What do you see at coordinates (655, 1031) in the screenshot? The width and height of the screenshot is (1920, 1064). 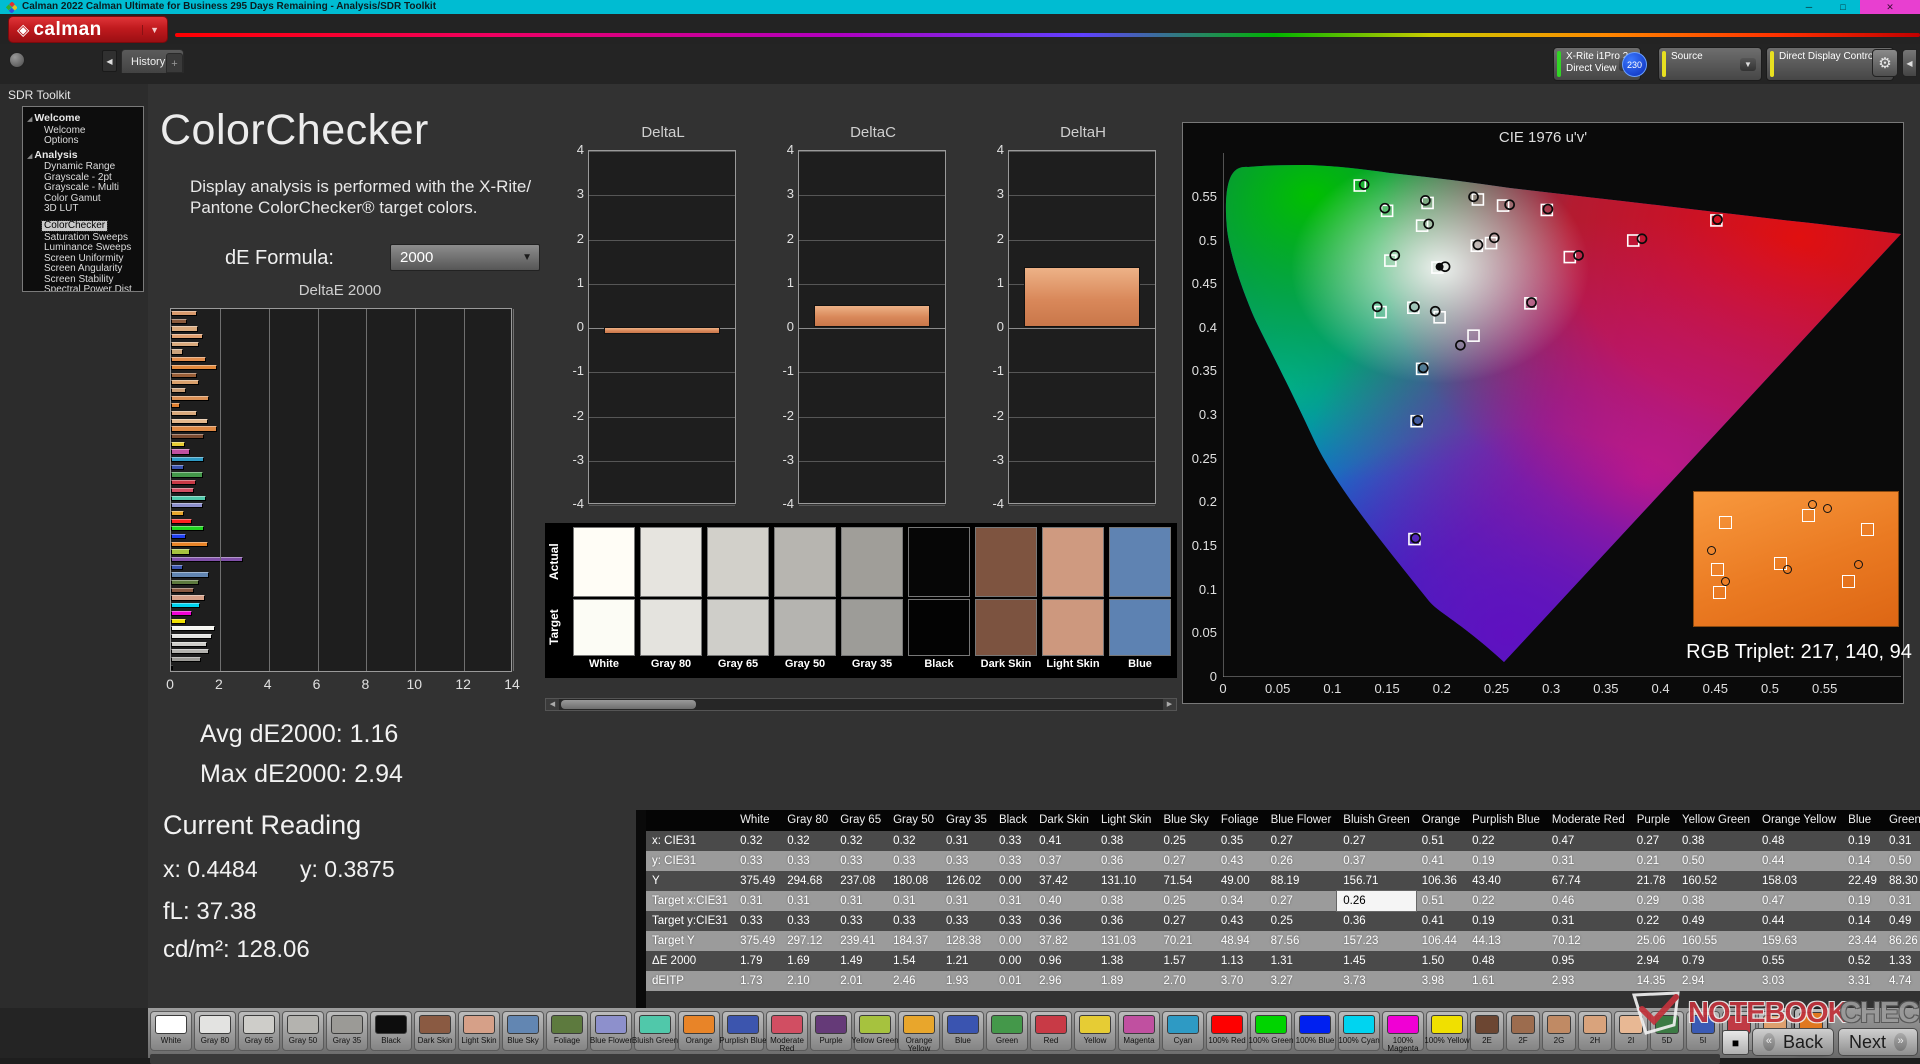 I see `sequence-patch-bluish-green: Bluish Green` at bounding box center [655, 1031].